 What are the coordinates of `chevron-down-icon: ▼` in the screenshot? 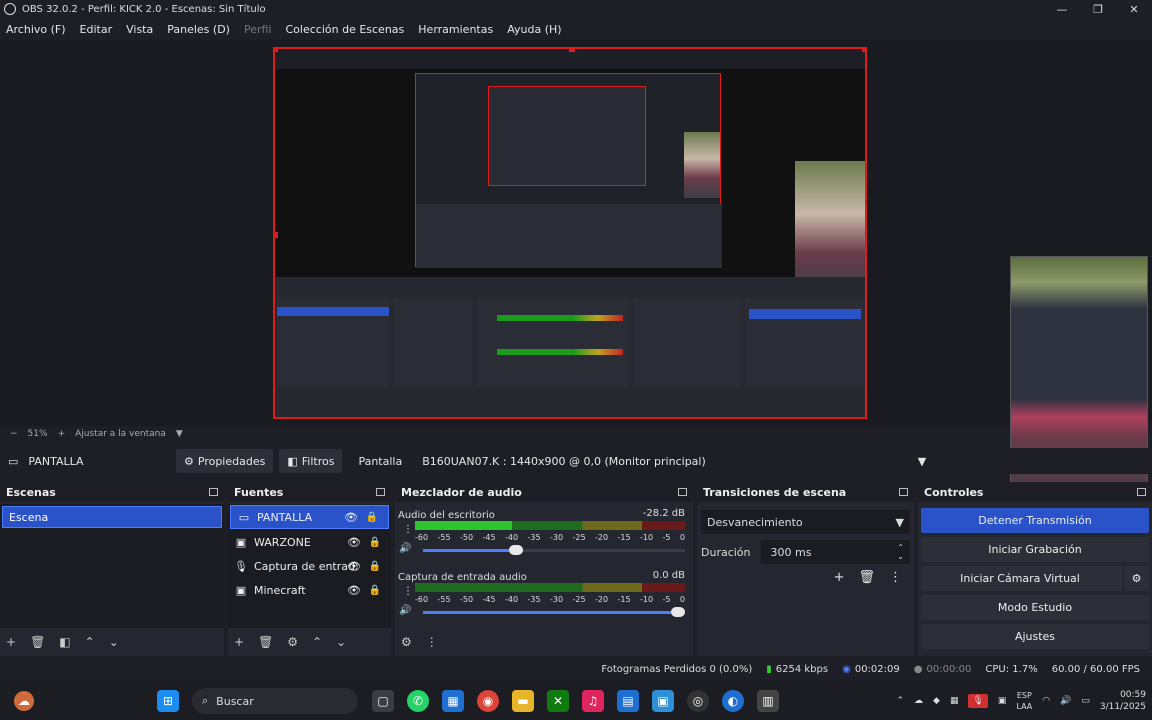 It's located at (179, 434).